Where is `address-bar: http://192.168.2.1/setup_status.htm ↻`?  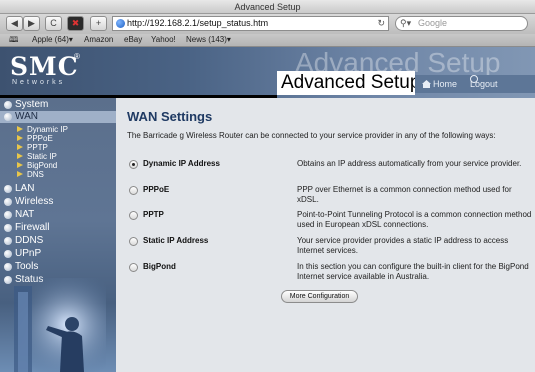 address-bar: http://192.168.2.1/setup_status.htm ↻ is located at coordinates (250, 23).